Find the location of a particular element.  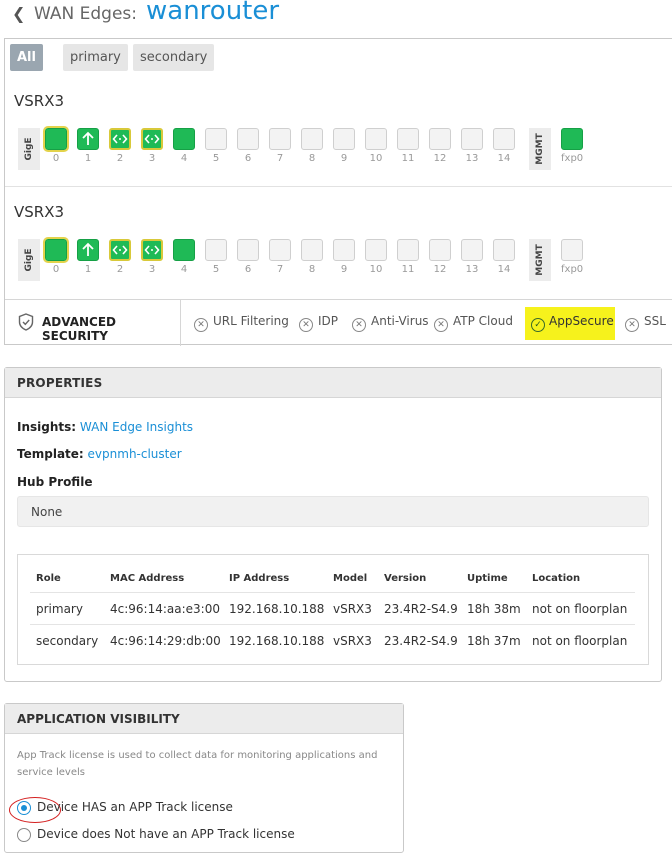

properties-header: PROPERTIES is located at coordinates (333, 383).